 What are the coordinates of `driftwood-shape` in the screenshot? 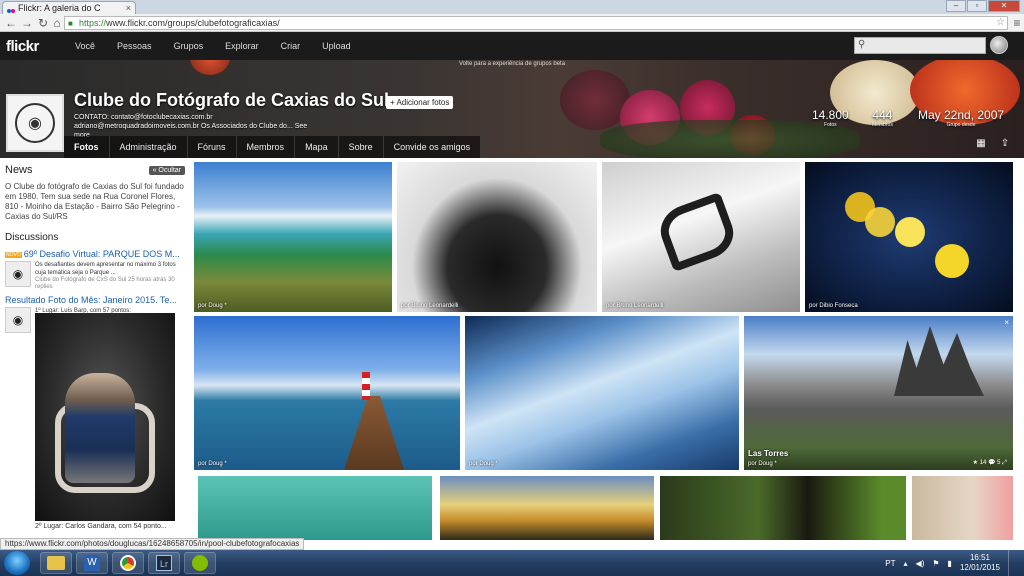 It's located at (697, 232).